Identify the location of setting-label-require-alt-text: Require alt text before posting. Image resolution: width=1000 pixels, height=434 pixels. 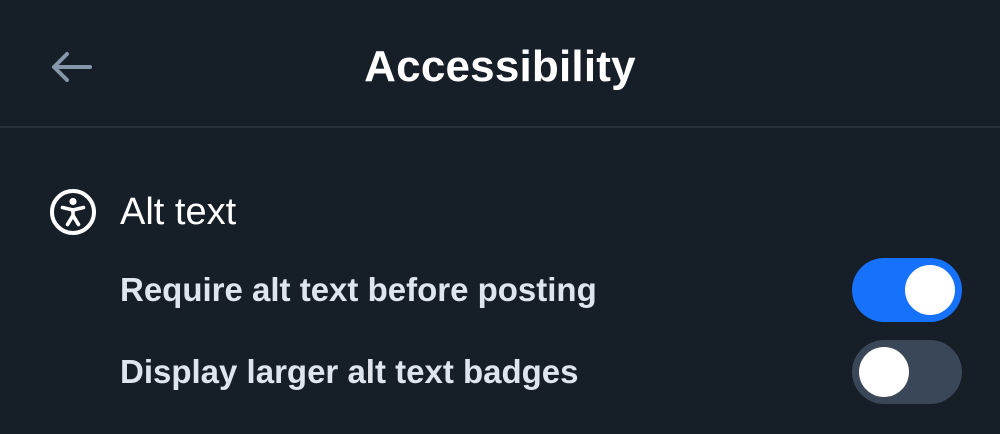
(358, 289).